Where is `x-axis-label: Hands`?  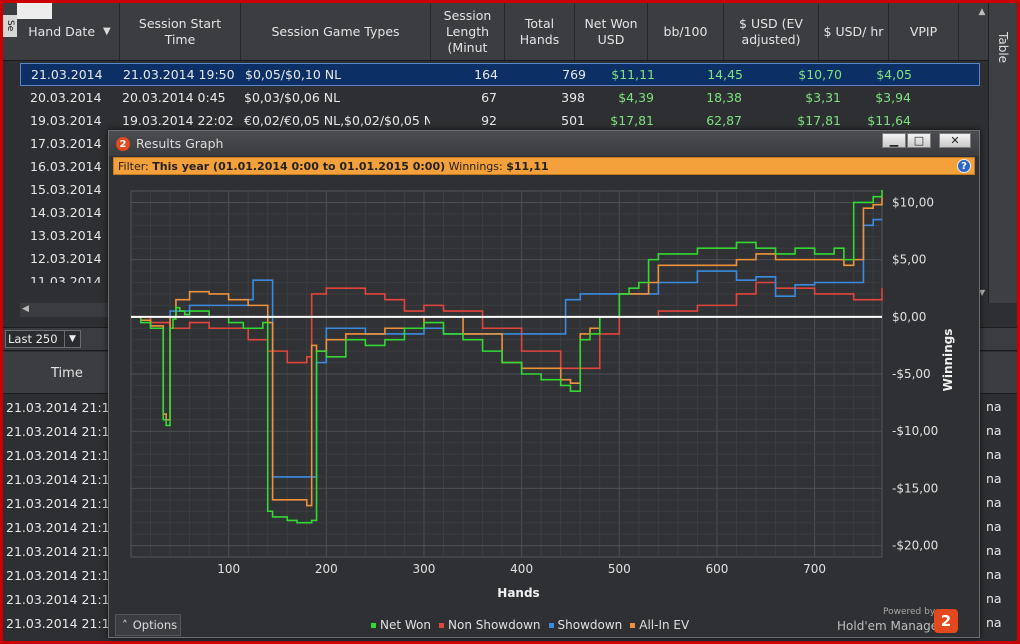 x-axis-label: Hands is located at coordinates (518, 593).